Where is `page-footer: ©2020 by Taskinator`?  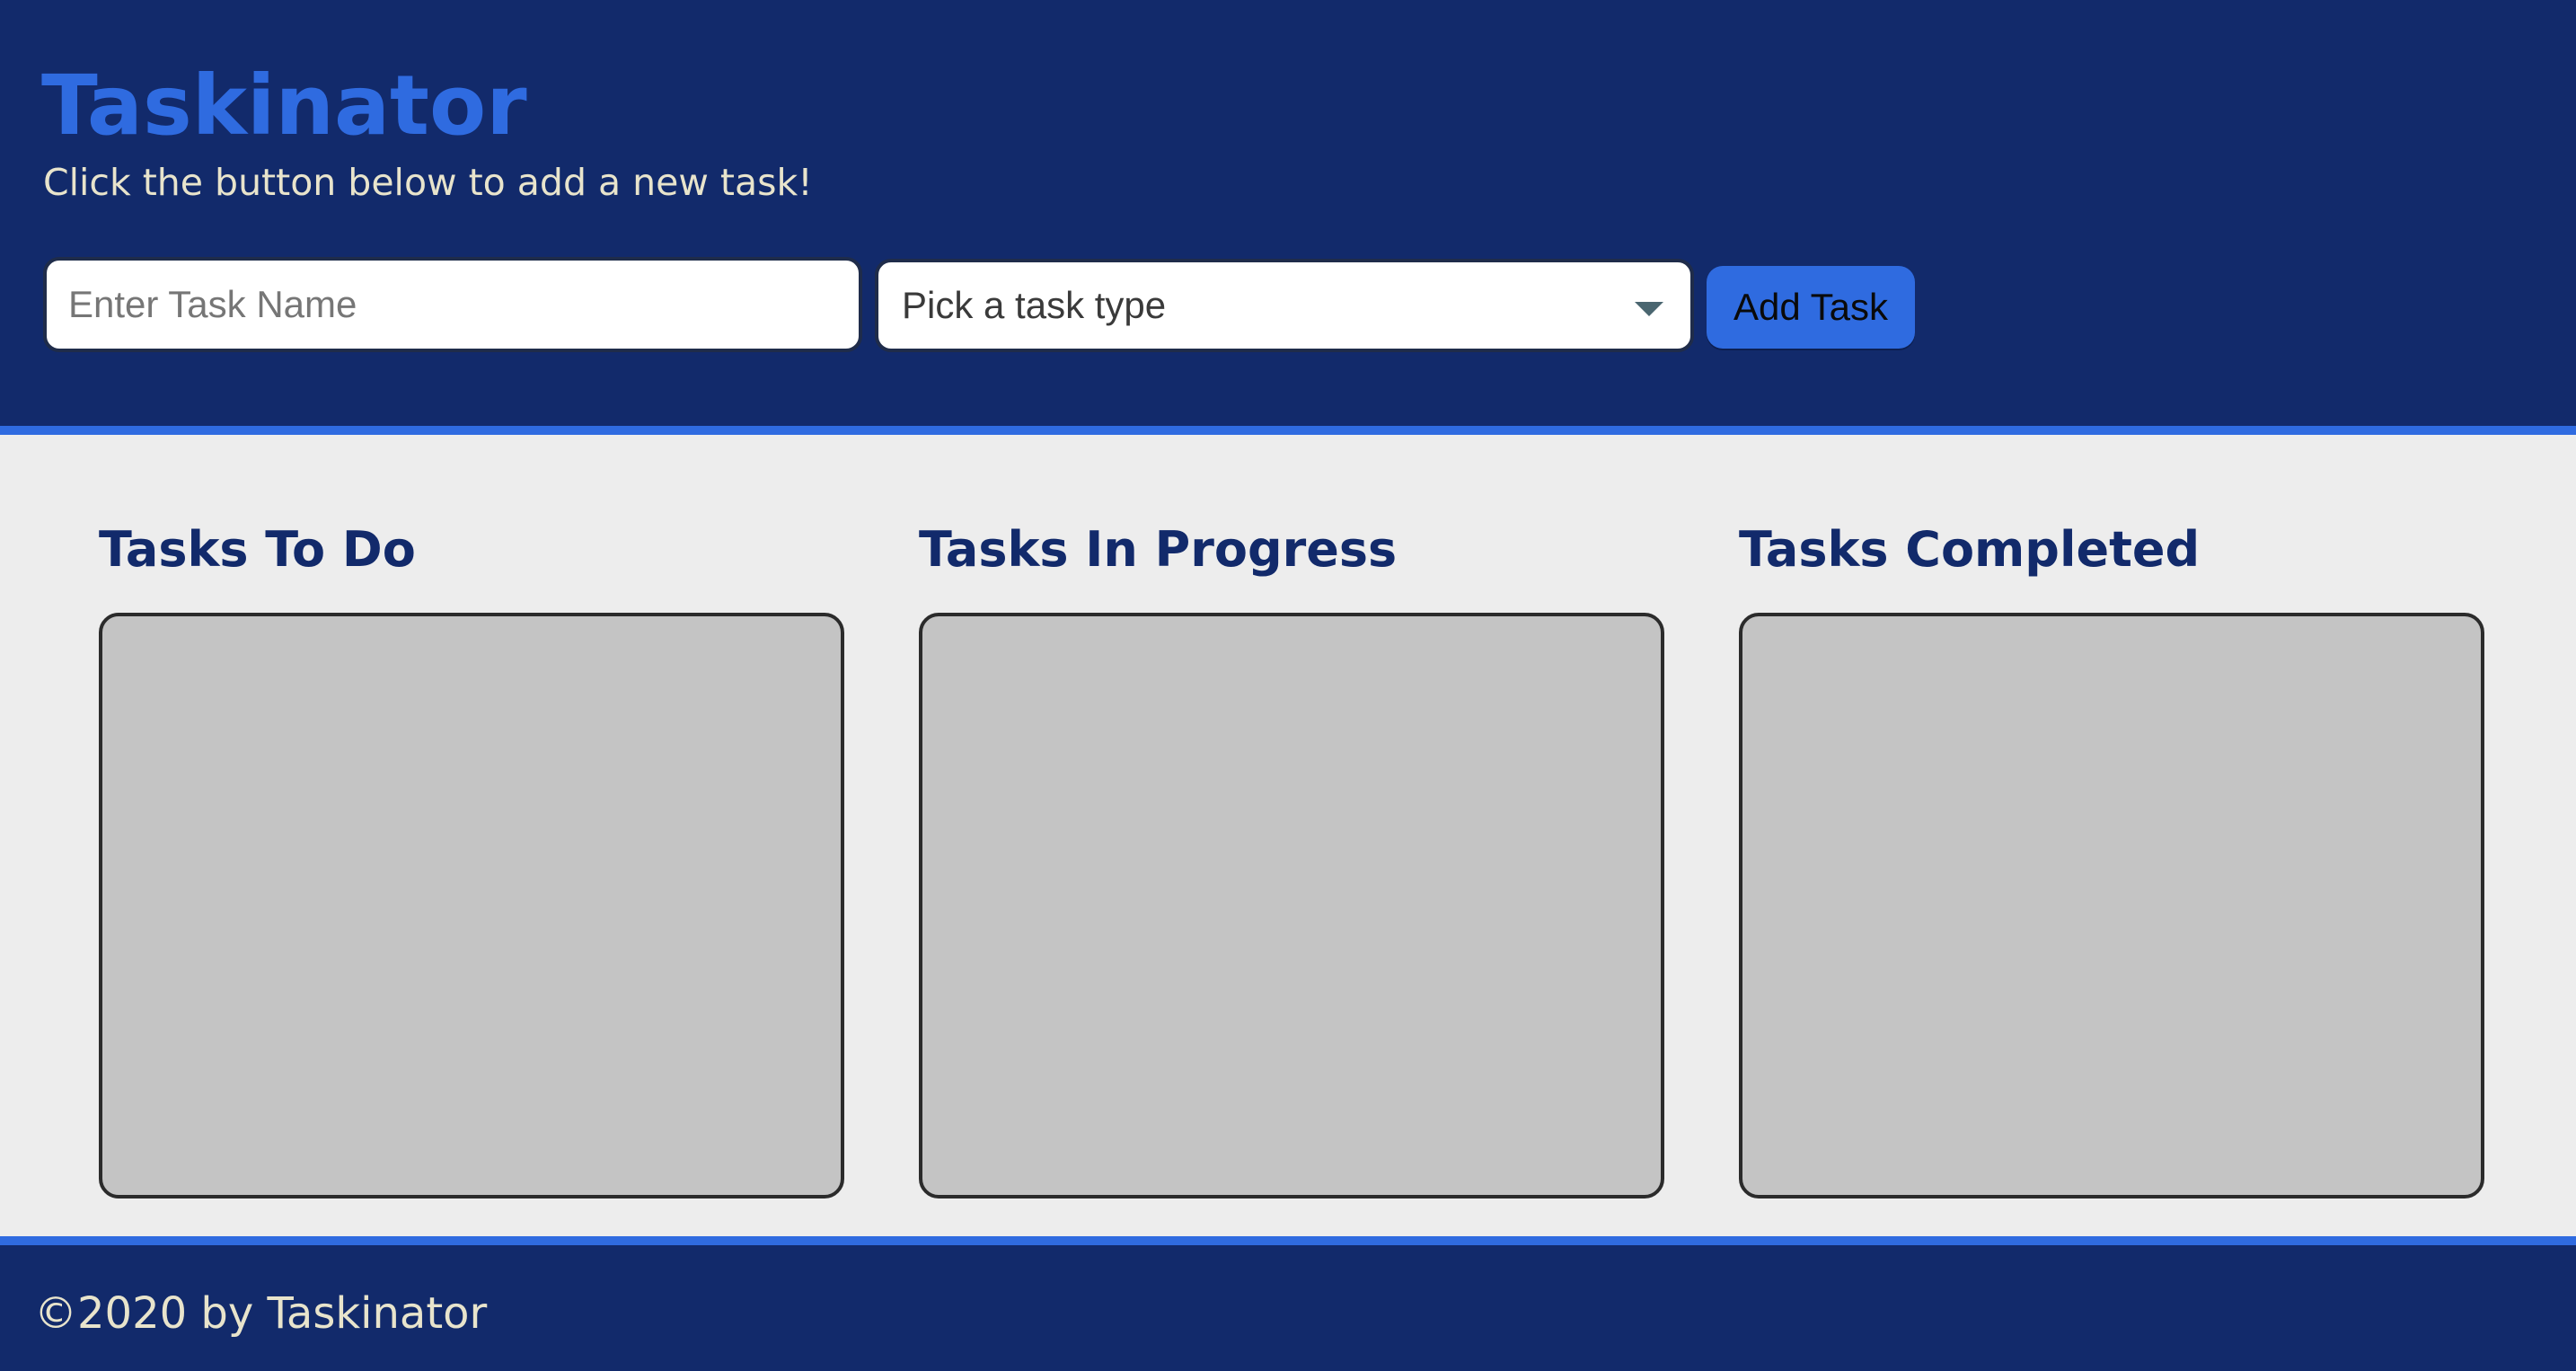 page-footer: ©2020 by Taskinator is located at coordinates (1288, 1303).